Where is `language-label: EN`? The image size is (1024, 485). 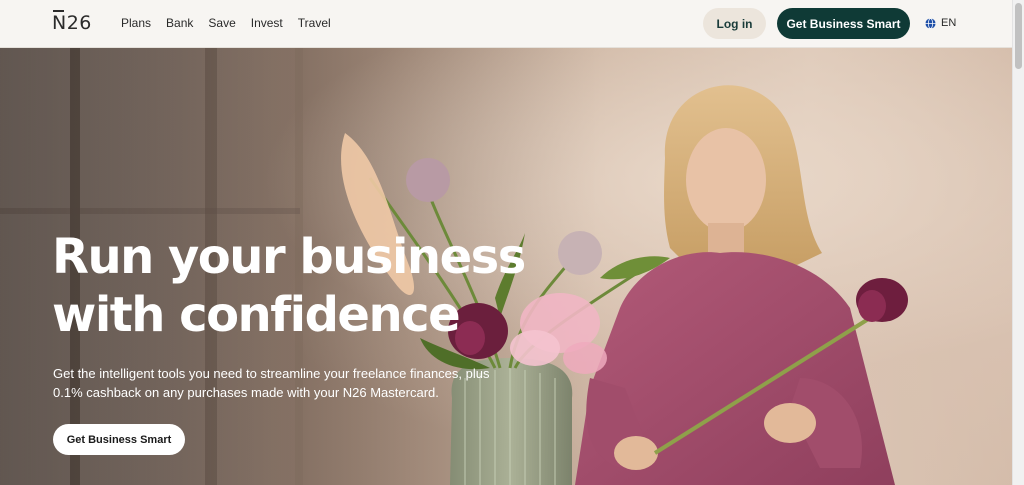
language-label: EN is located at coordinates (949, 23).